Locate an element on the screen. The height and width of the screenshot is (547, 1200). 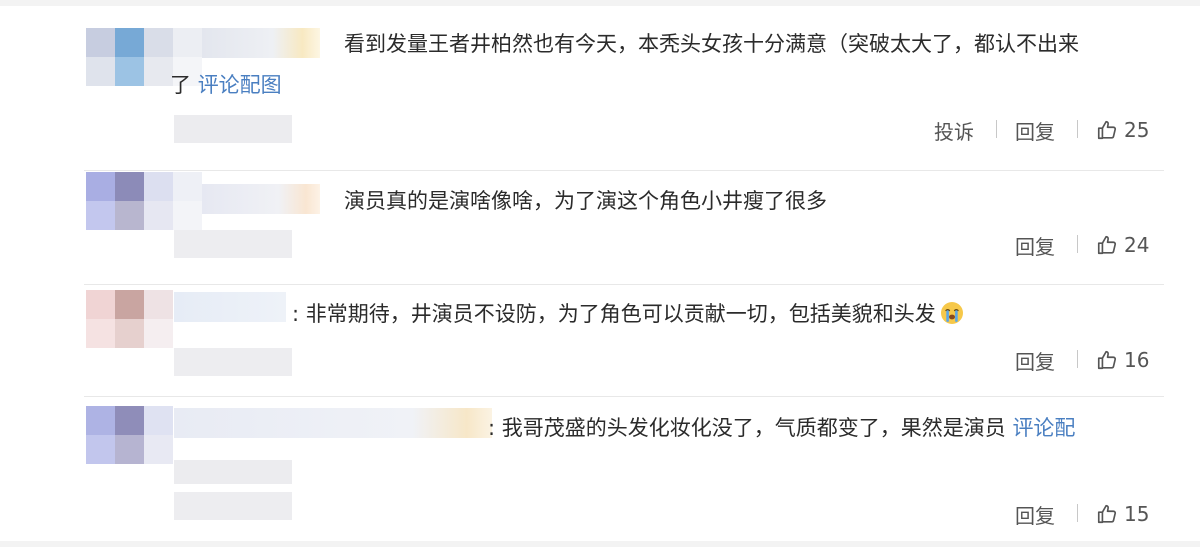
like-count: 25 is located at coordinates (1137, 130).